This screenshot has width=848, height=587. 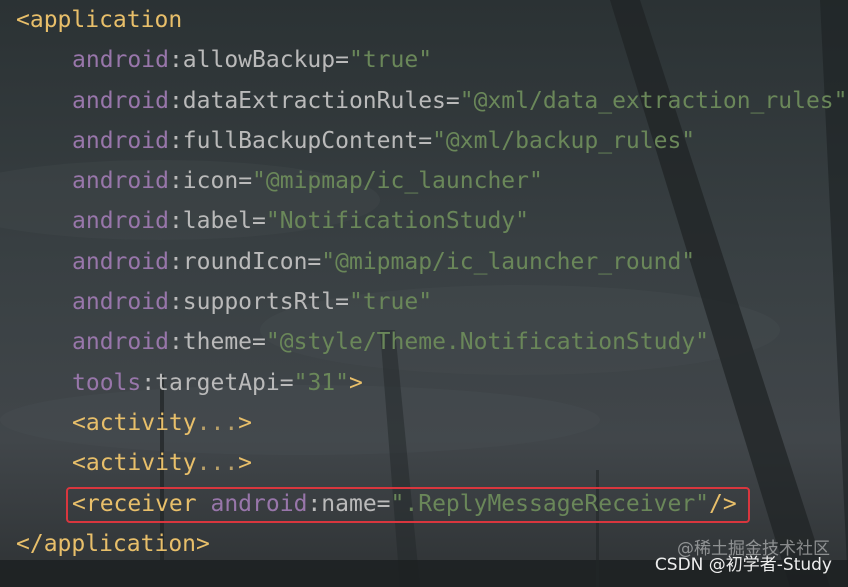 I want to click on attribute-value: "31", so click(x=321, y=382).